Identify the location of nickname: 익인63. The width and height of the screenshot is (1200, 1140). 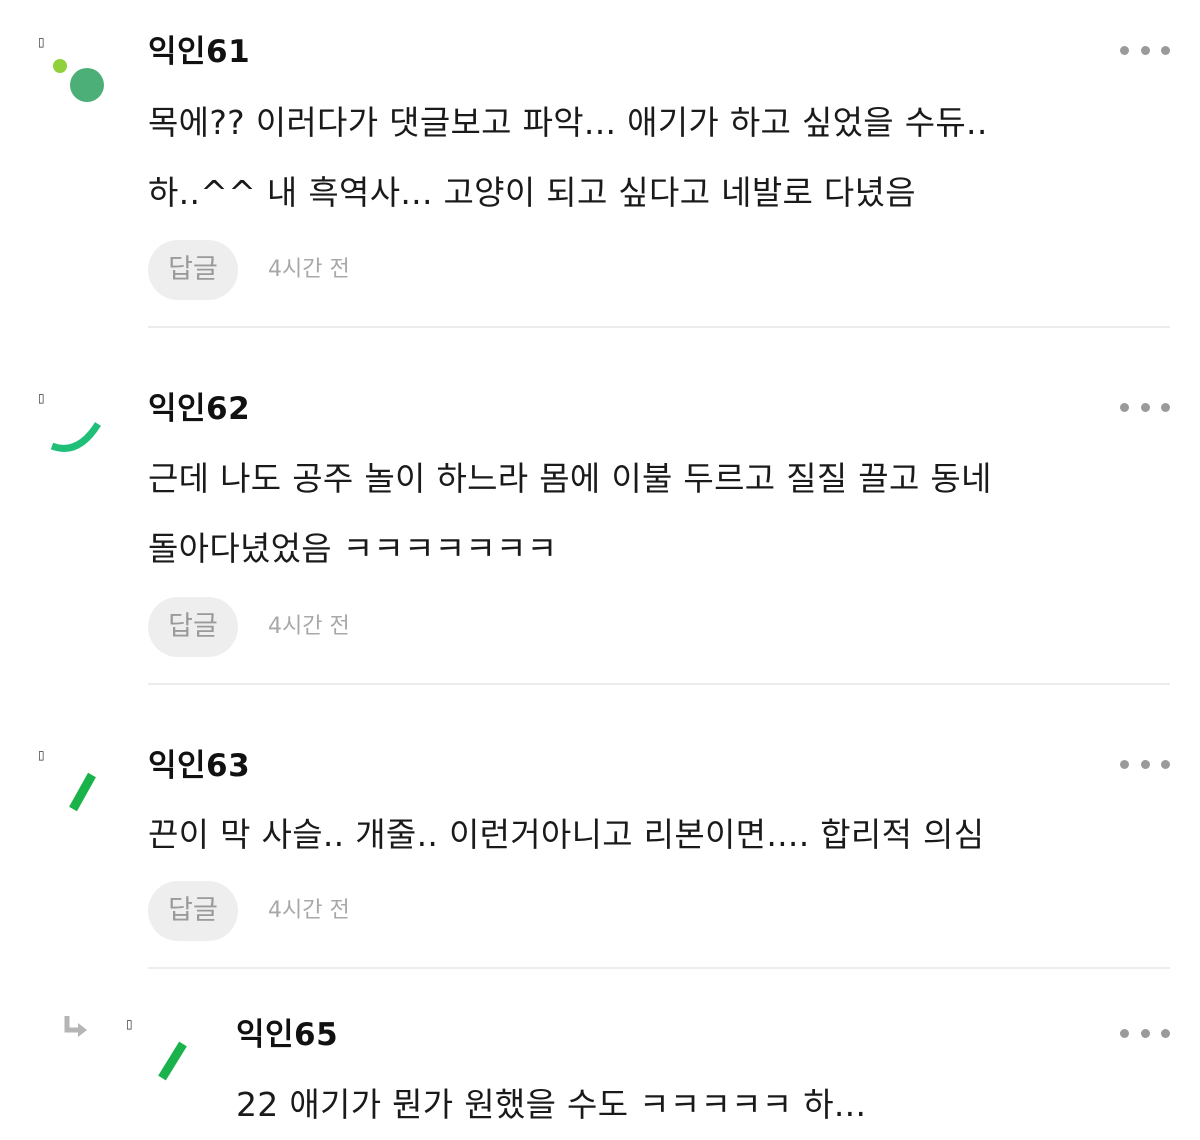
(199, 766).